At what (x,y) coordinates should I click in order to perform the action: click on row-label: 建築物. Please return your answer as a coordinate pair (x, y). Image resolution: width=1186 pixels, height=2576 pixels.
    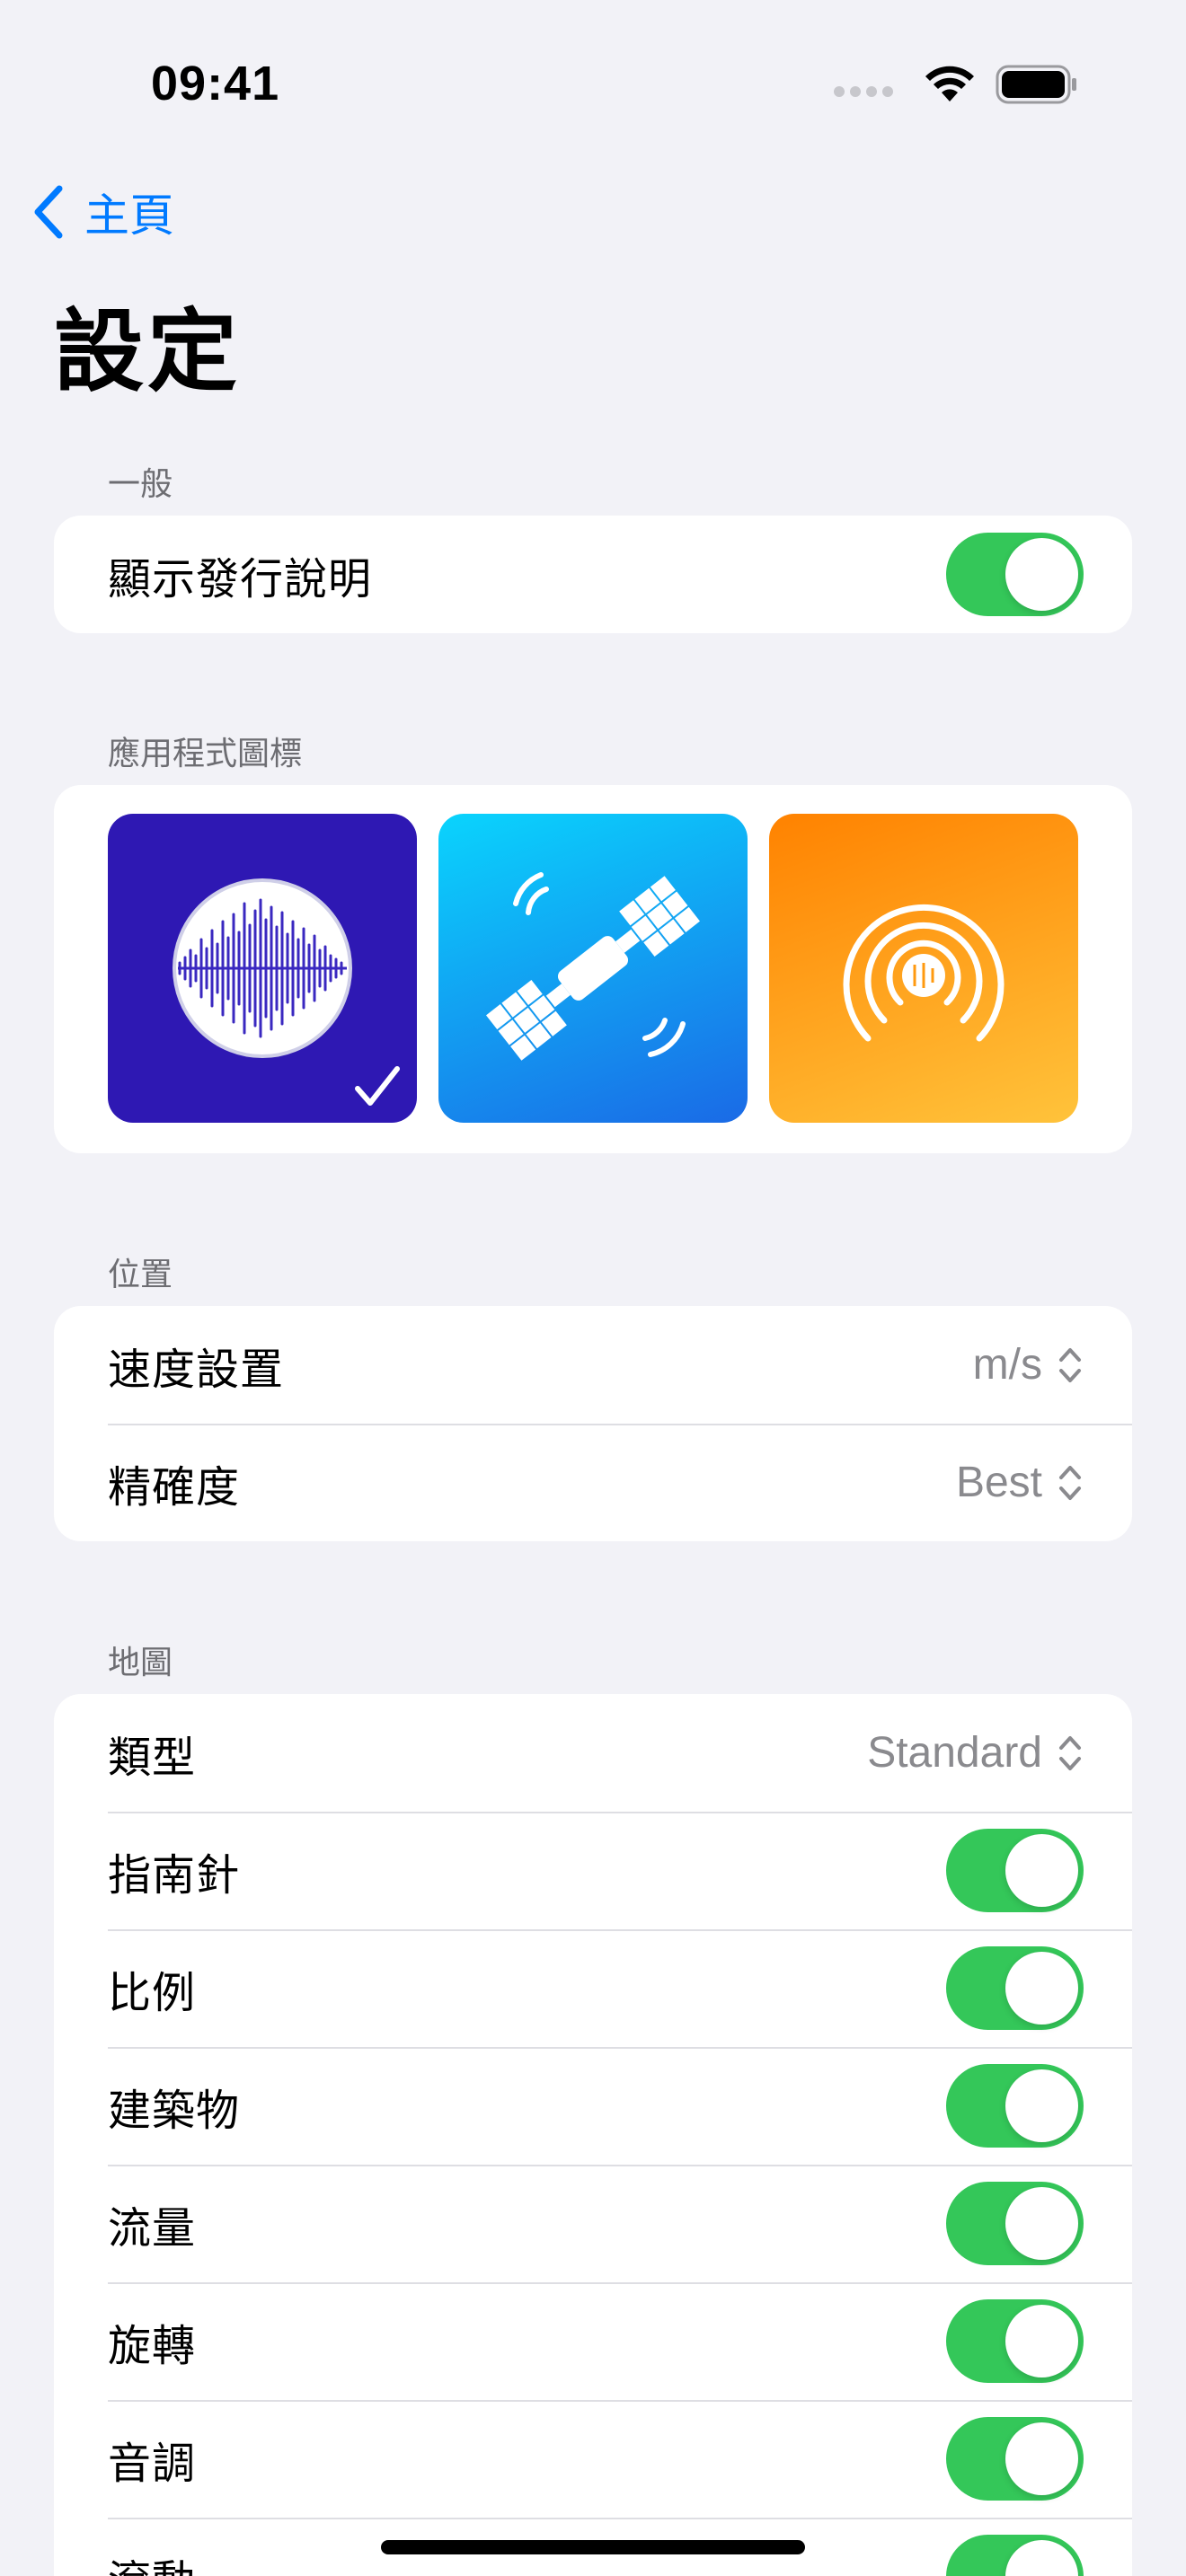
    Looking at the image, I should click on (174, 2110).